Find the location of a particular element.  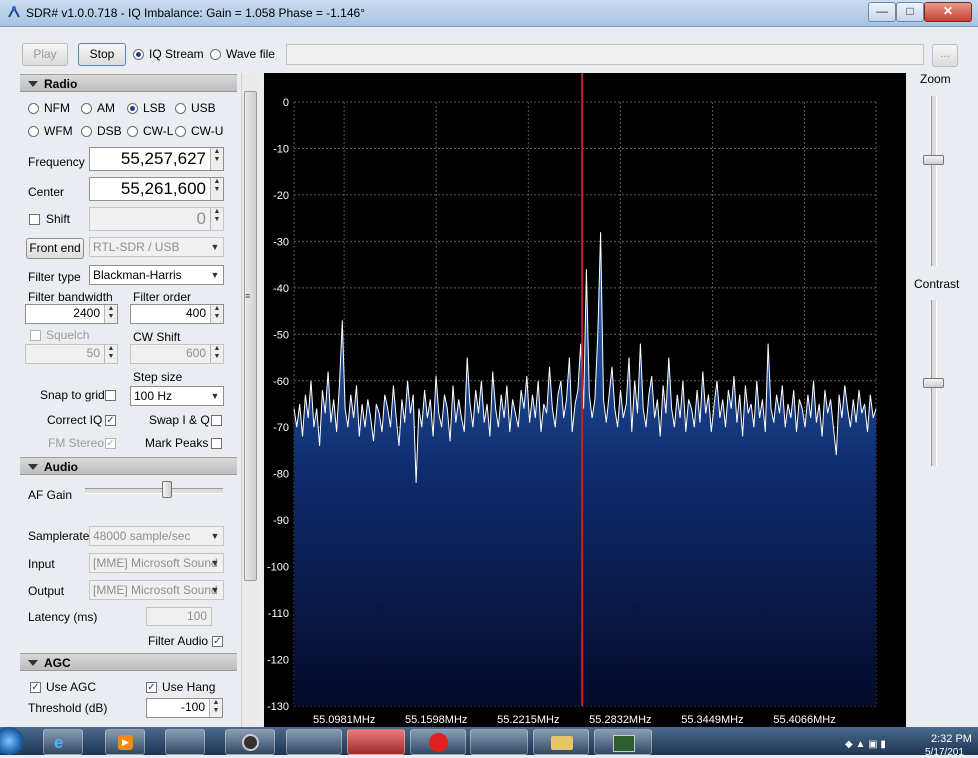

y-tick-label: -100 is located at coordinates (278, 568).